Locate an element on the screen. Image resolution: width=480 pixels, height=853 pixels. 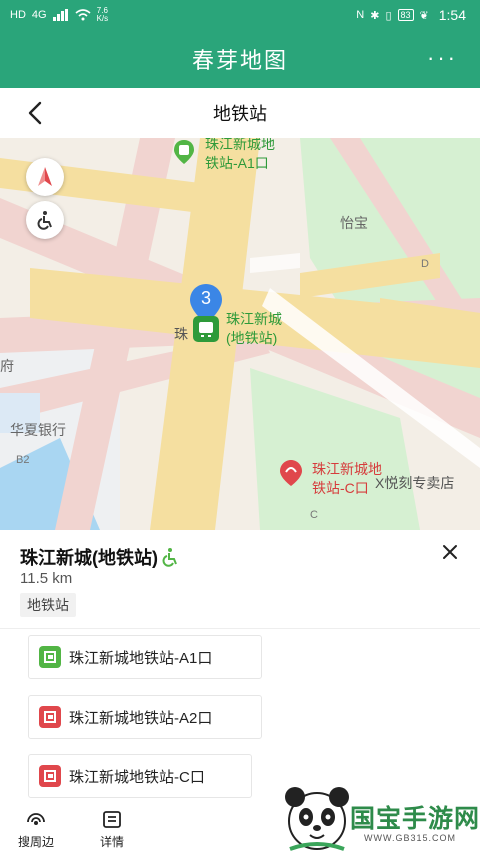
close-icon is located at coordinates (450, 552).